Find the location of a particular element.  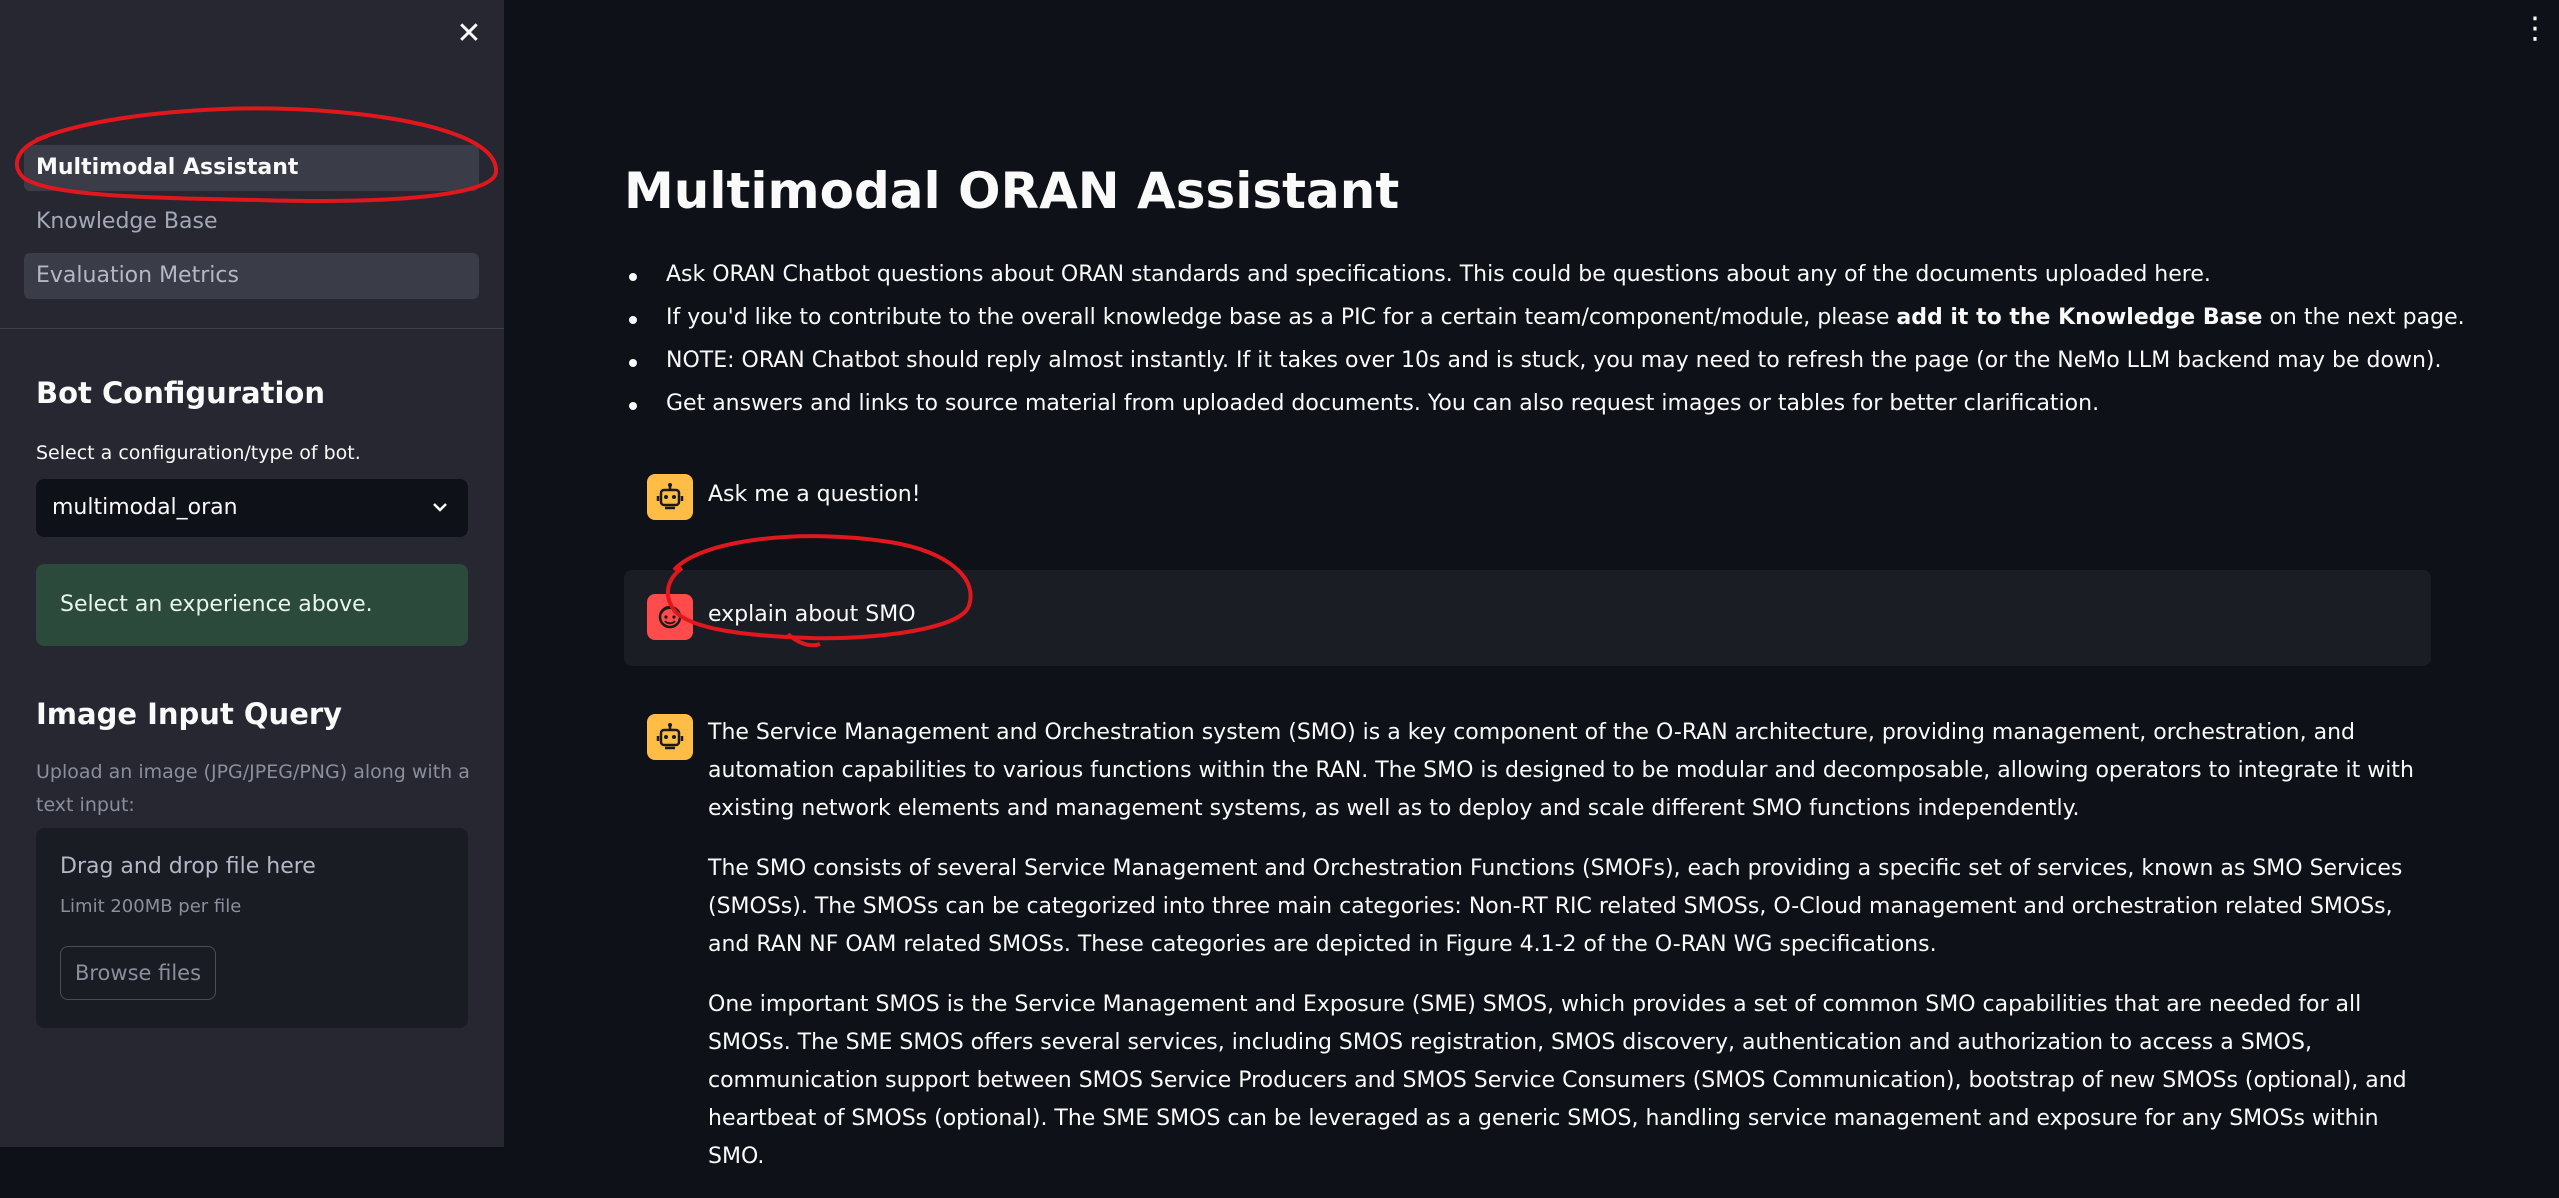

assistant-greeting: Ask me a question! is located at coordinates (814, 494).